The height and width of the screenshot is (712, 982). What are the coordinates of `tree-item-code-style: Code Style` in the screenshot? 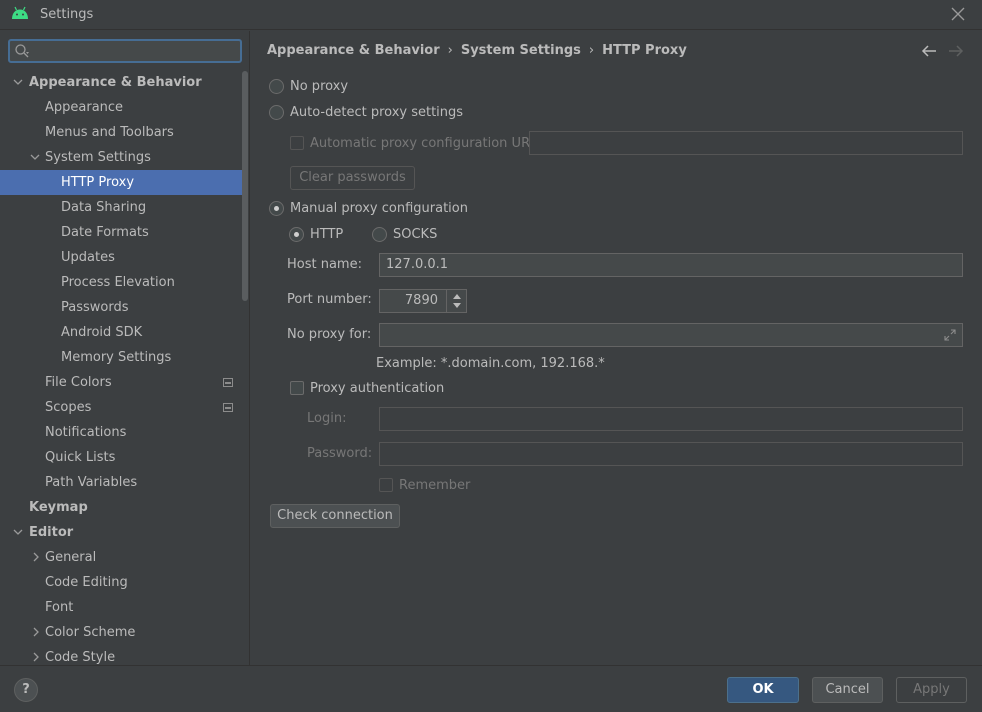 It's located at (121, 655).